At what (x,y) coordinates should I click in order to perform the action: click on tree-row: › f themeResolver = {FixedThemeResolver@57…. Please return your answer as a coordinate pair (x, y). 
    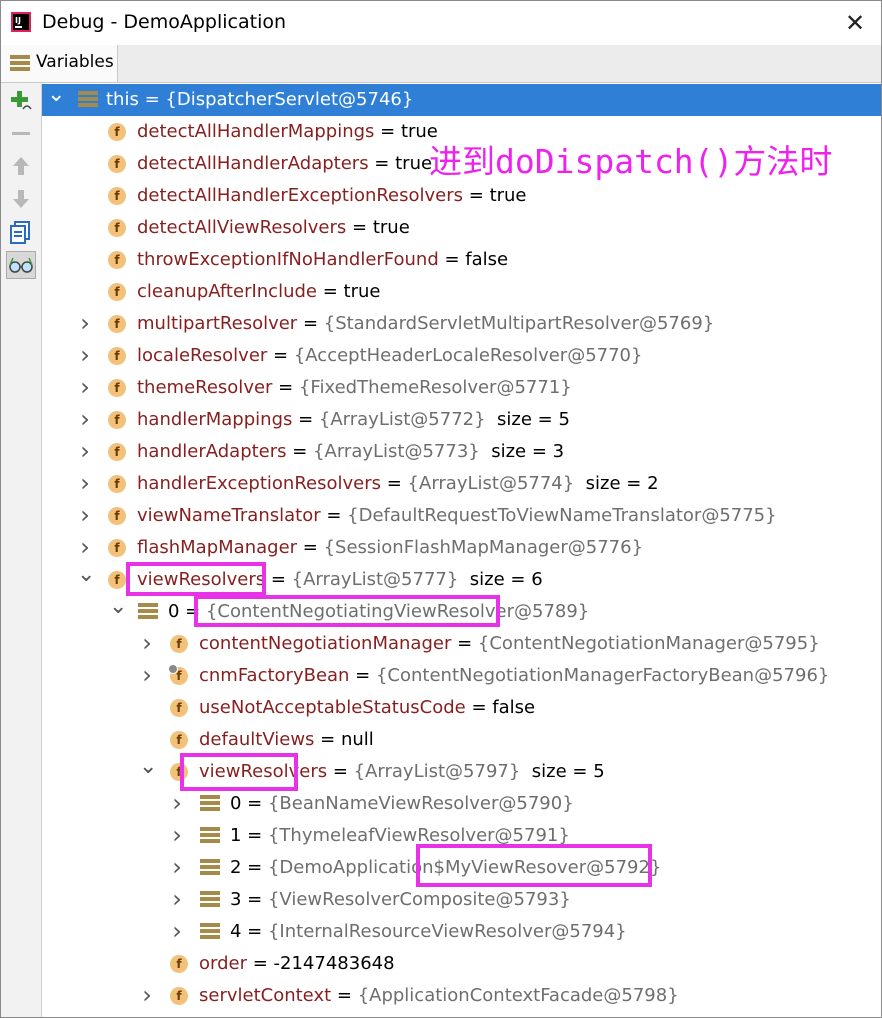
    Looking at the image, I should click on (461, 388).